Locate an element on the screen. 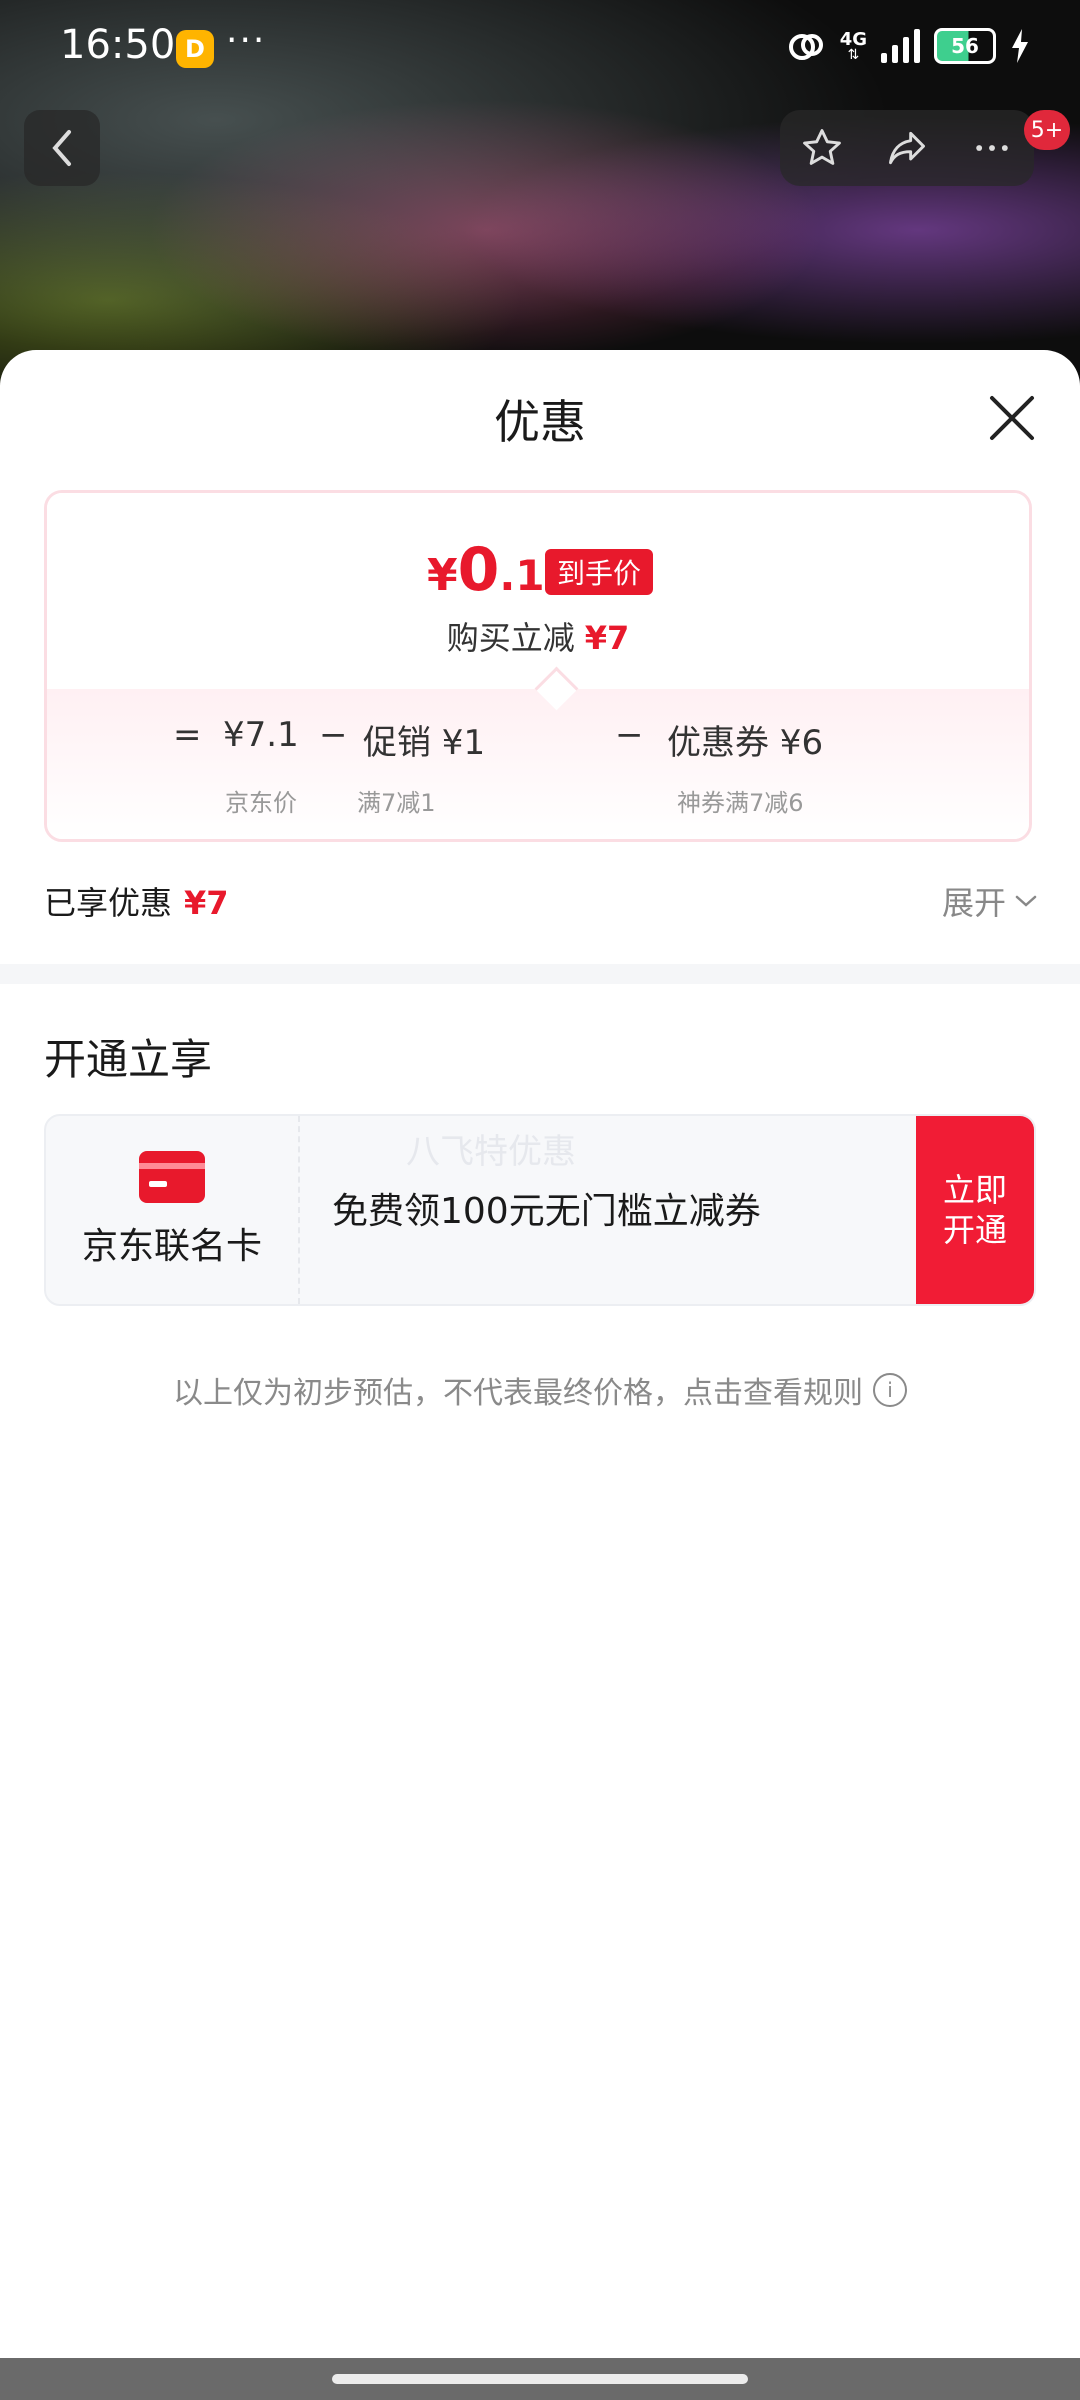  promotion-discount: 促销 ¥1 is located at coordinates (424, 743).